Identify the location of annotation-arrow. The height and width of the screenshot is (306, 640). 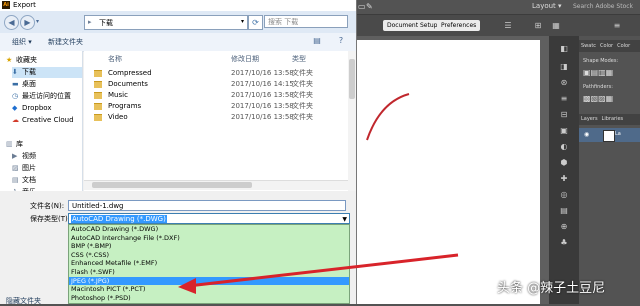
(318, 273).